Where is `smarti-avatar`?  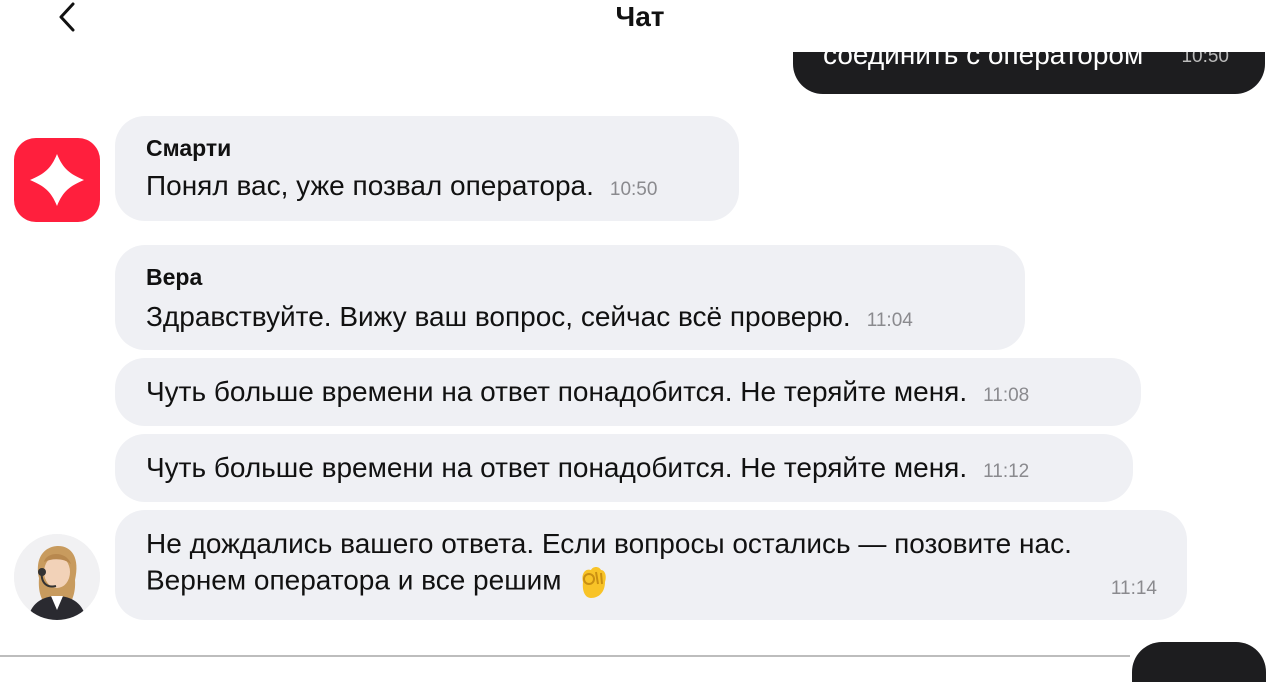 smarti-avatar is located at coordinates (57, 180).